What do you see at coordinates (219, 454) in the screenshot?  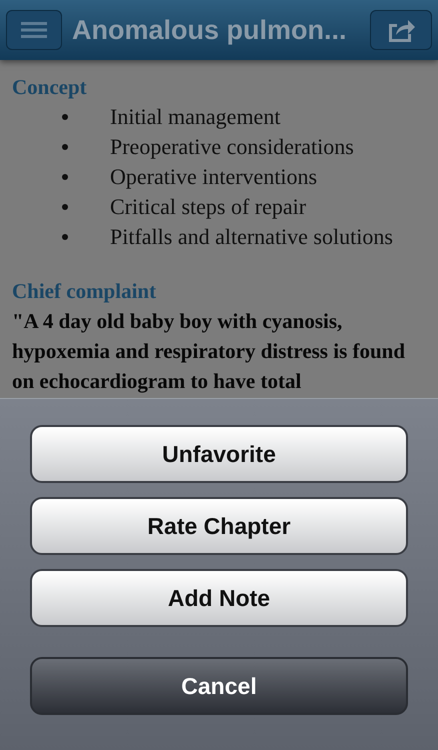 I see `action-button: Unfavorite` at bounding box center [219, 454].